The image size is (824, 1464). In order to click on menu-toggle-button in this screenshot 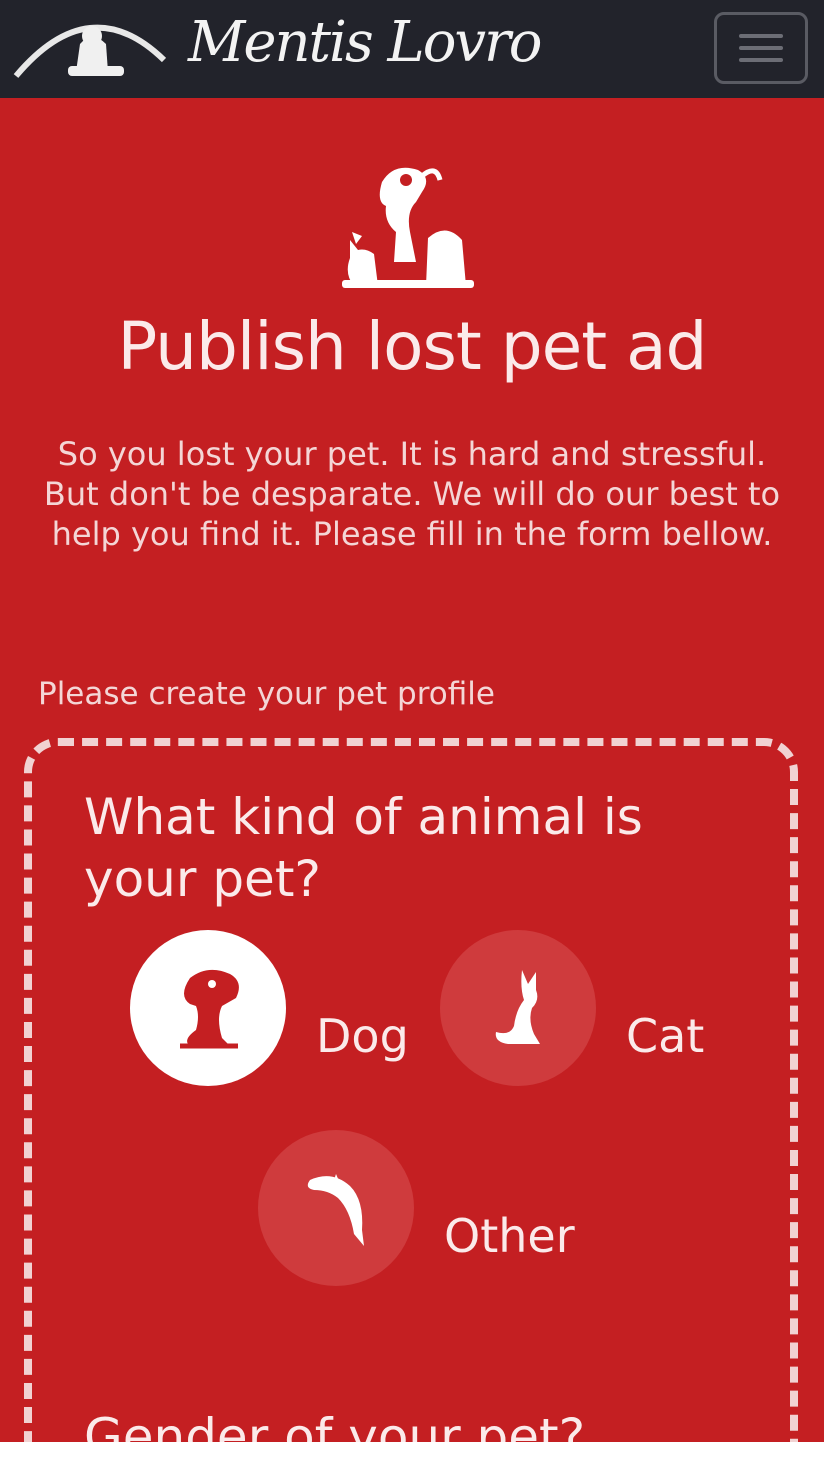, I will do `click(761, 48)`.